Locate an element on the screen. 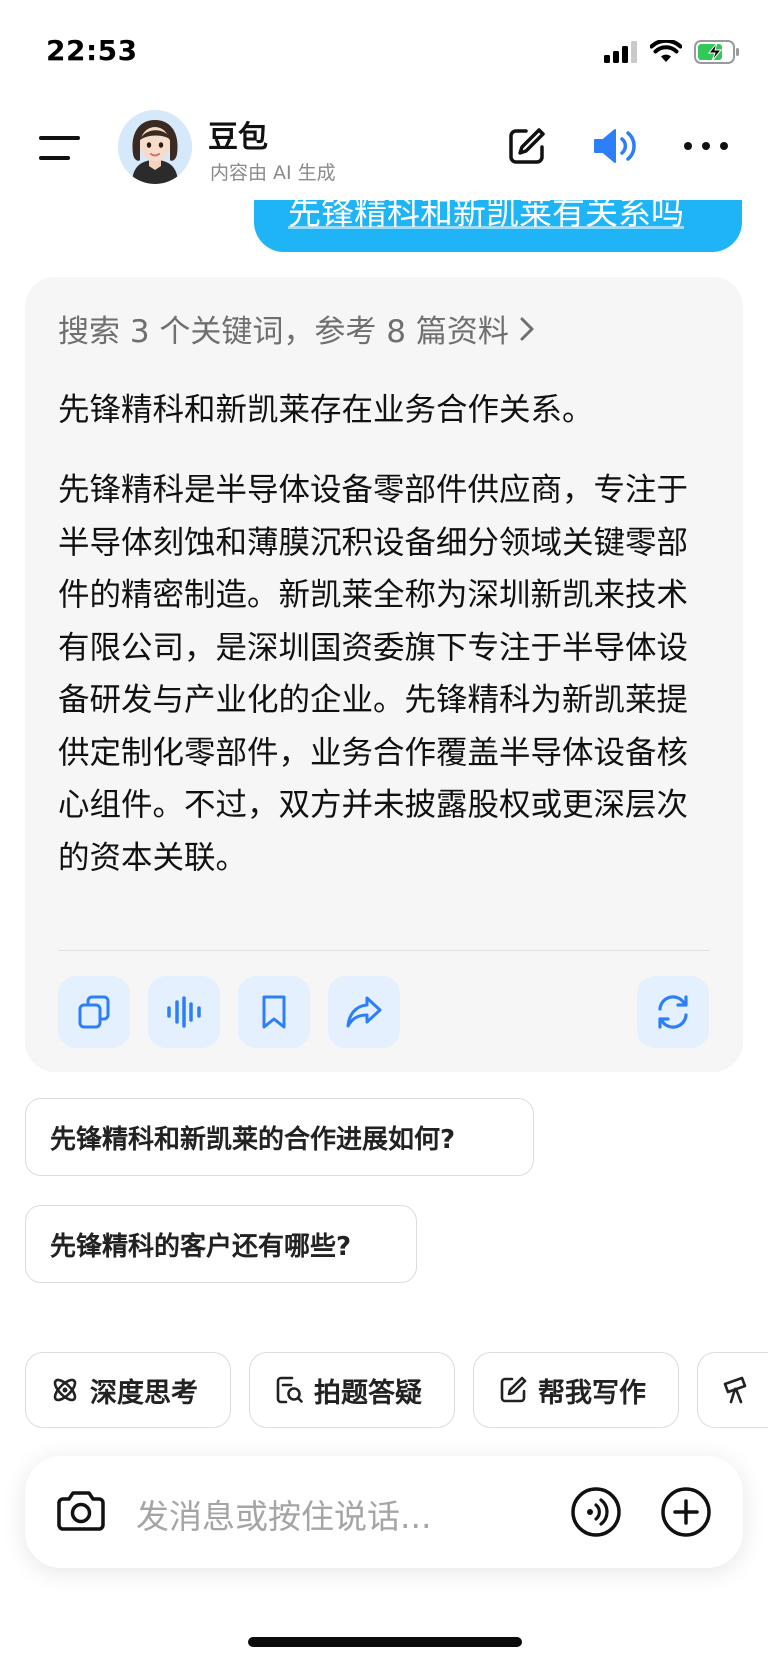 The height and width of the screenshot is (1663, 768). signal-icon is located at coordinates (620, 52).